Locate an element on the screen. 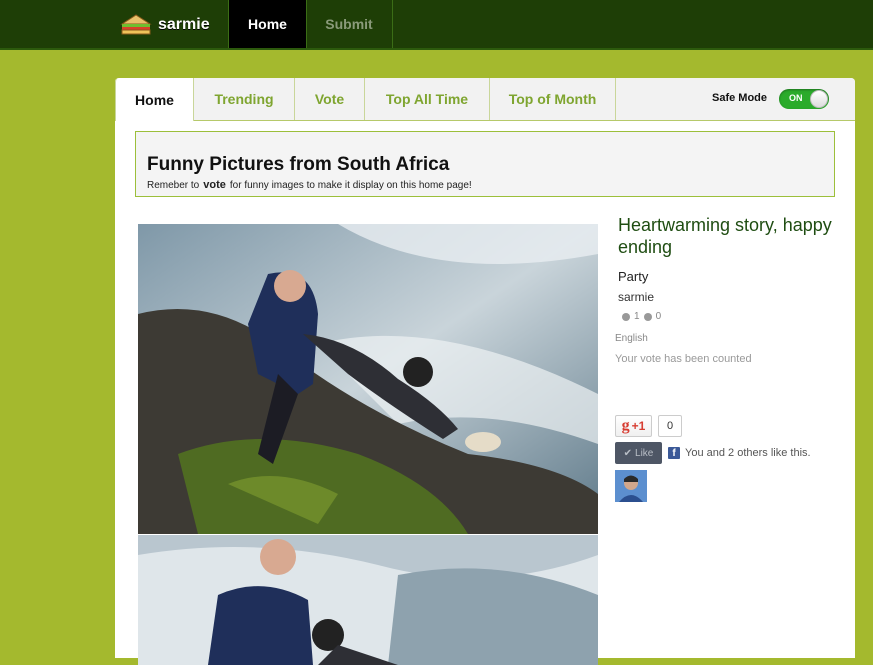 This screenshot has width=873, height=665. site-logo: sarmie is located at coordinates (165, 25).